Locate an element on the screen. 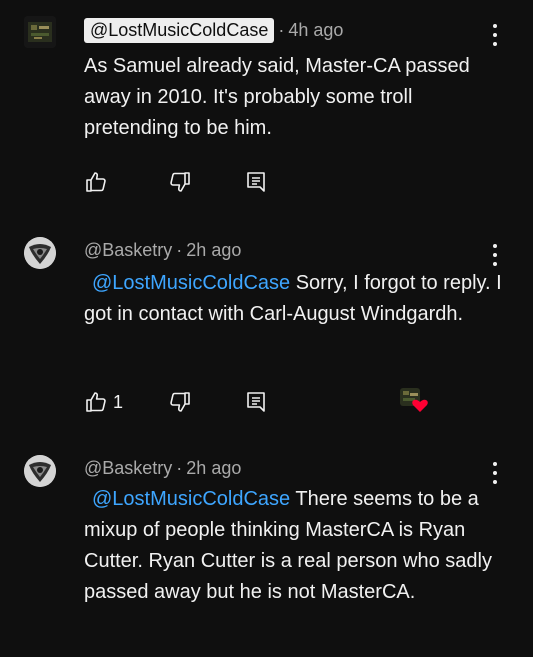 This screenshot has width=533, height=657. comment-actions is located at coordinates (234, 183).